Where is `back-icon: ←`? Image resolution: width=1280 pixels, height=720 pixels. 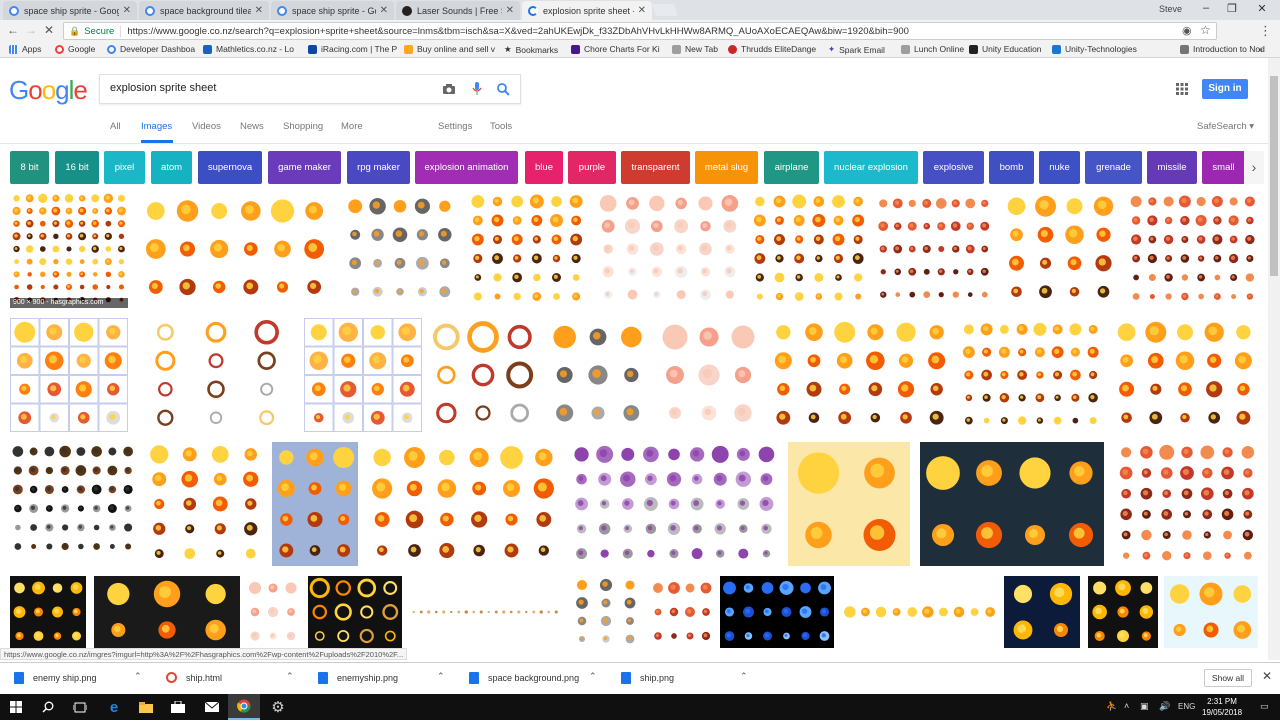
back-icon: ← is located at coordinates (13, 30).